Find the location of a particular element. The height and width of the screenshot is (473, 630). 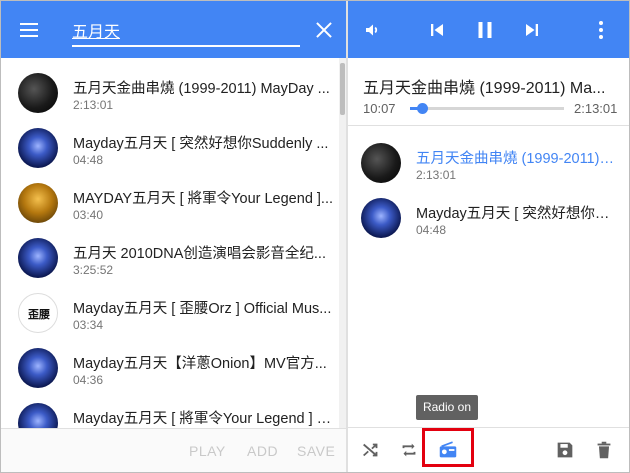

shuffle-icon is located at coordinates (371, 450).